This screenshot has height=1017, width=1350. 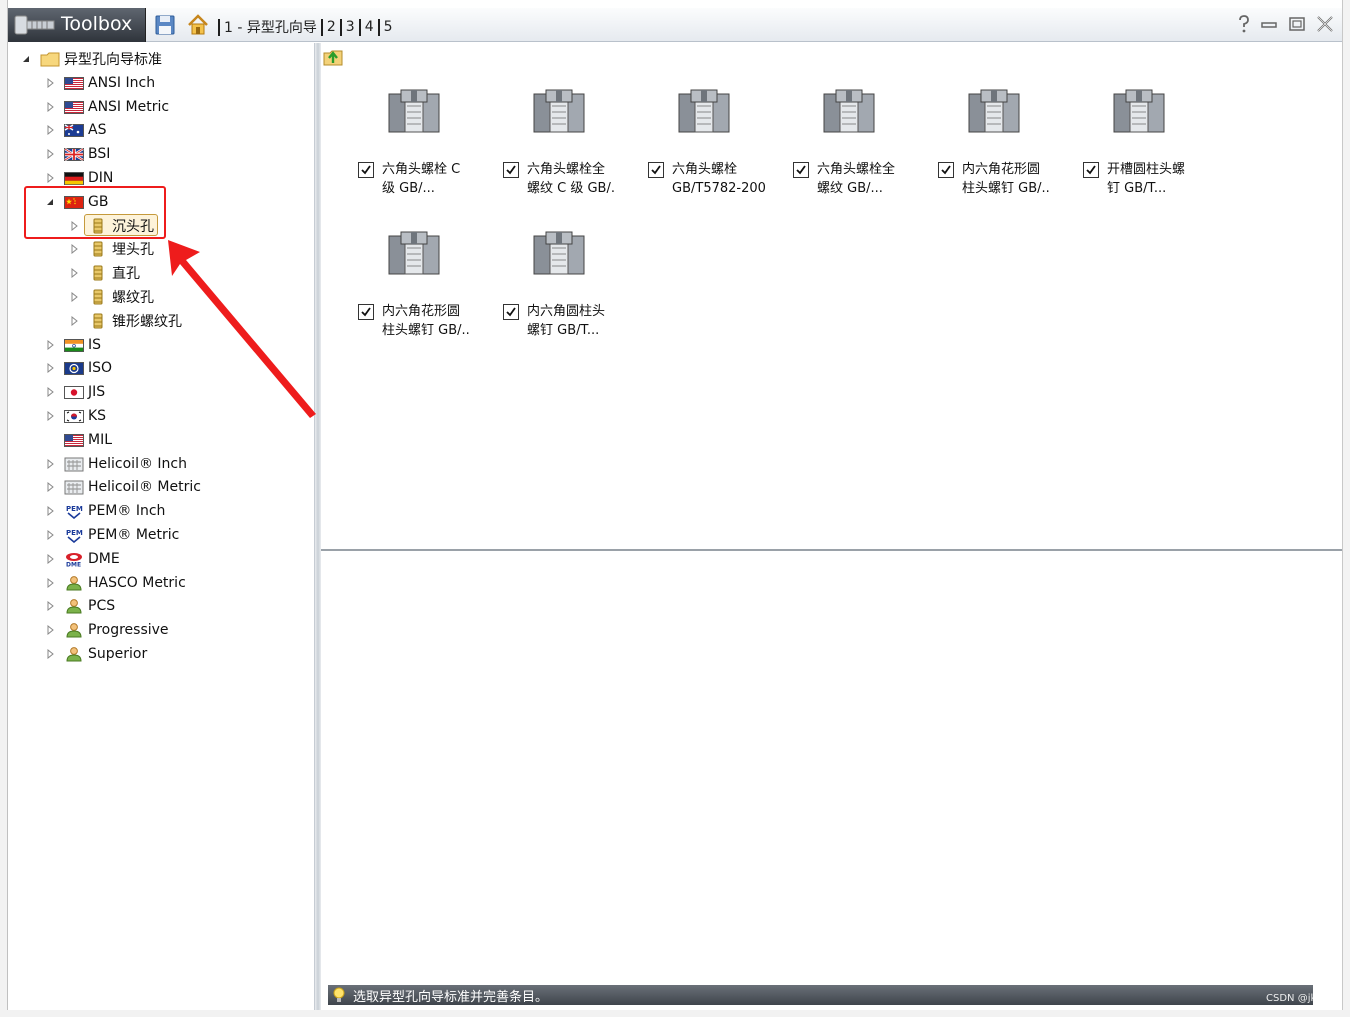 What do you see at coordinates (34, 25) in the screenshot?
I see `bolt-logo-icon` at bounding box center [34, 25].